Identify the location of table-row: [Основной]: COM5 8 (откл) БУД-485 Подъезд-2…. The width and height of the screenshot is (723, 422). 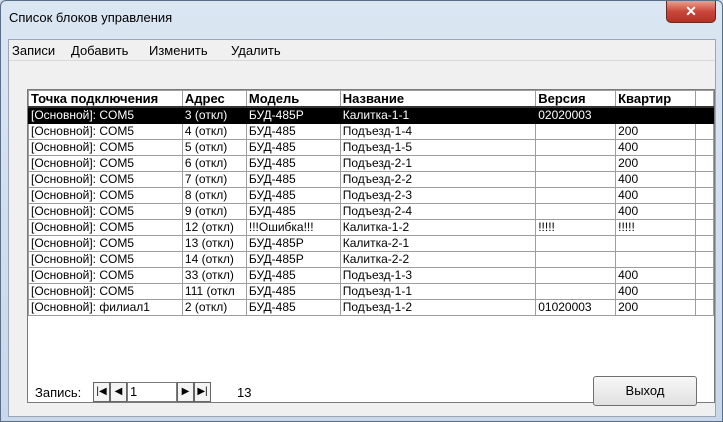
(371, 195).